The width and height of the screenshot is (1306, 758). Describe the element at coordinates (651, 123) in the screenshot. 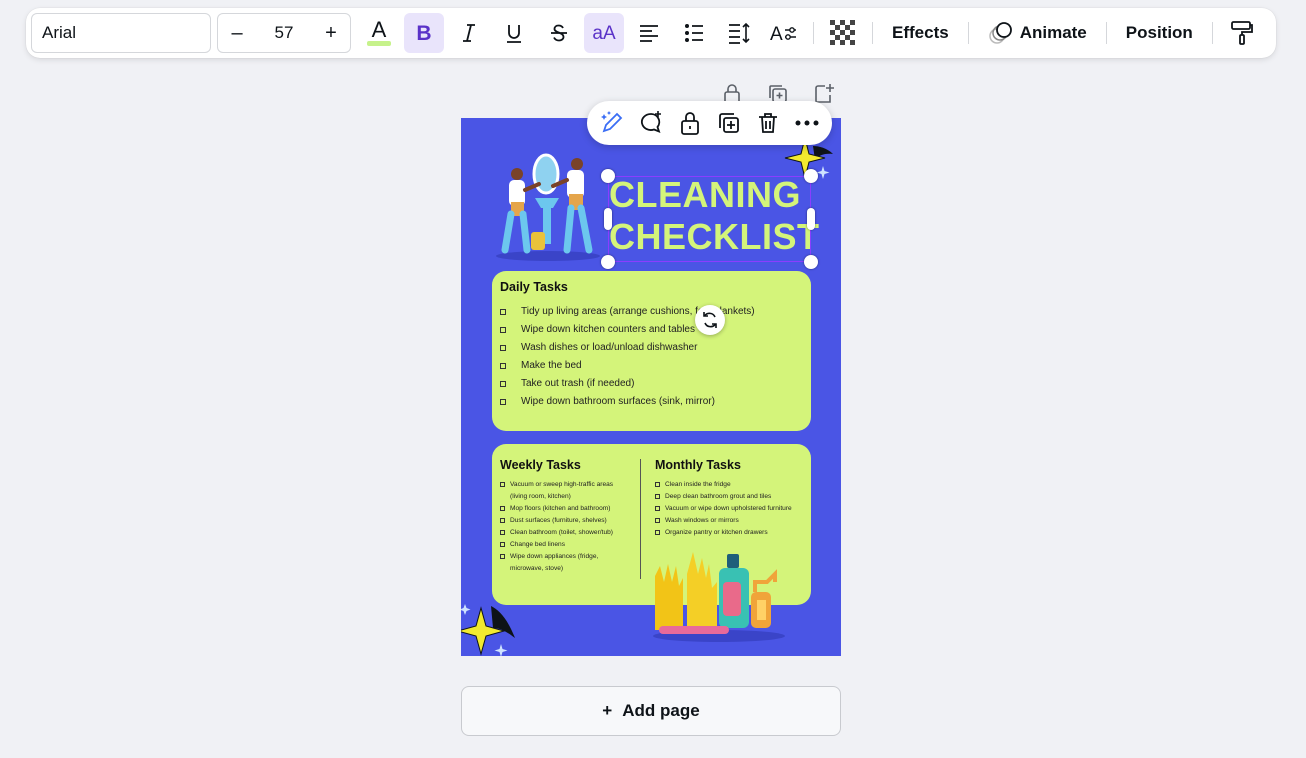

I see `add-comment-button` at that location.